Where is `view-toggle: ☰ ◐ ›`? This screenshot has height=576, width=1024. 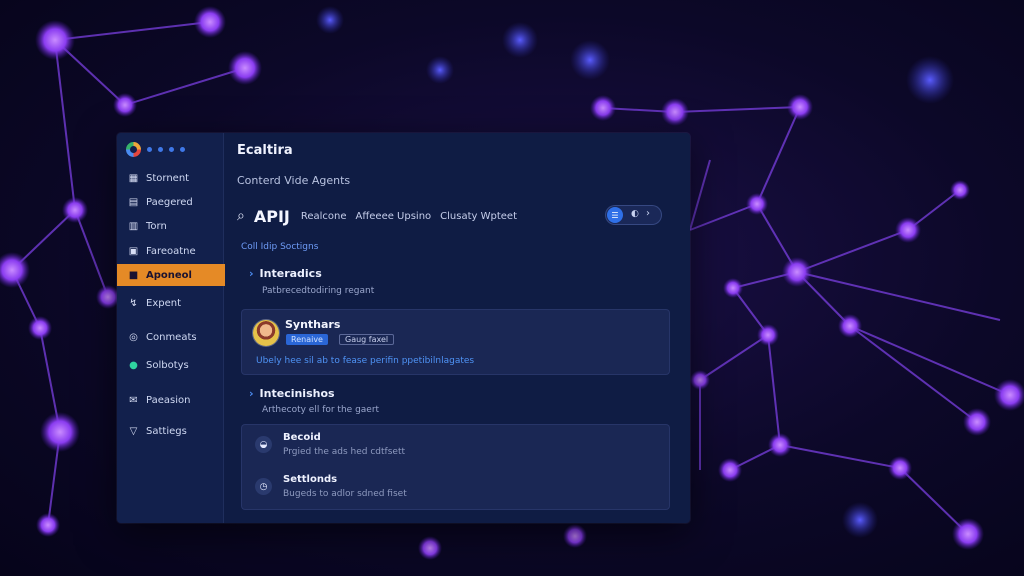 view-toggle: ☰ ◐ › is located at coordinates (633, 215).